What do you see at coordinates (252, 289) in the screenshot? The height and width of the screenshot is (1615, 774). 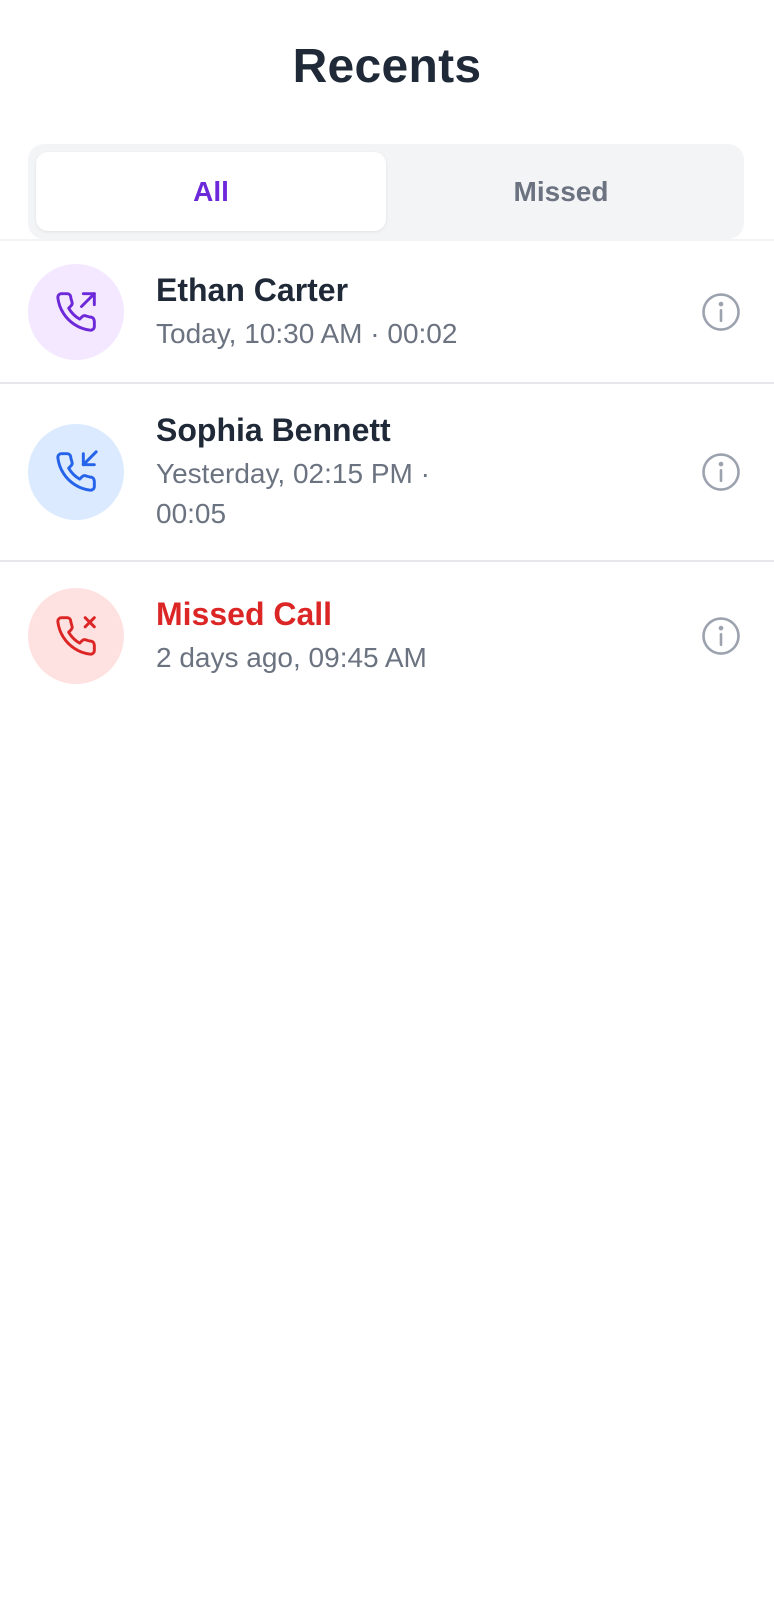 I see `contact-name: Ethan Carter` at bounding box center [252, 289].